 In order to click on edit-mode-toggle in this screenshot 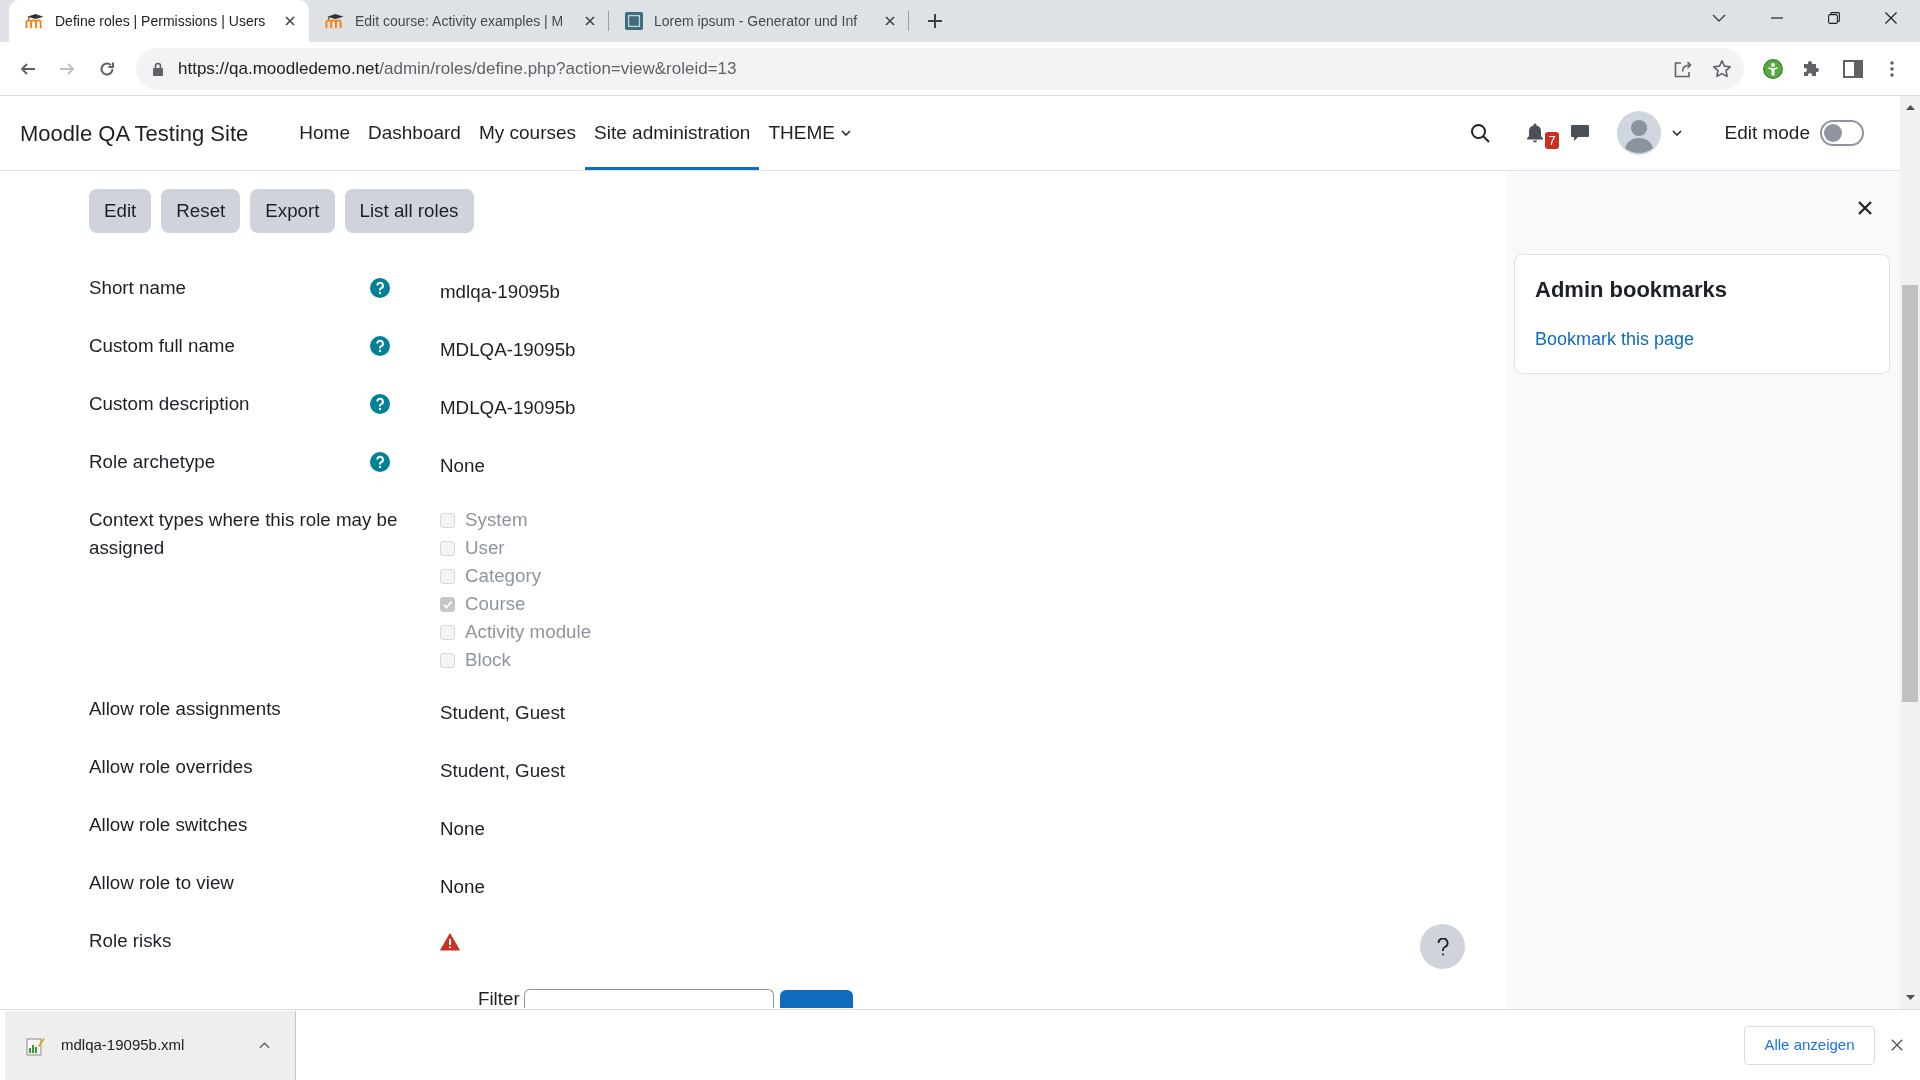, I will do `click(1842, 133)`.